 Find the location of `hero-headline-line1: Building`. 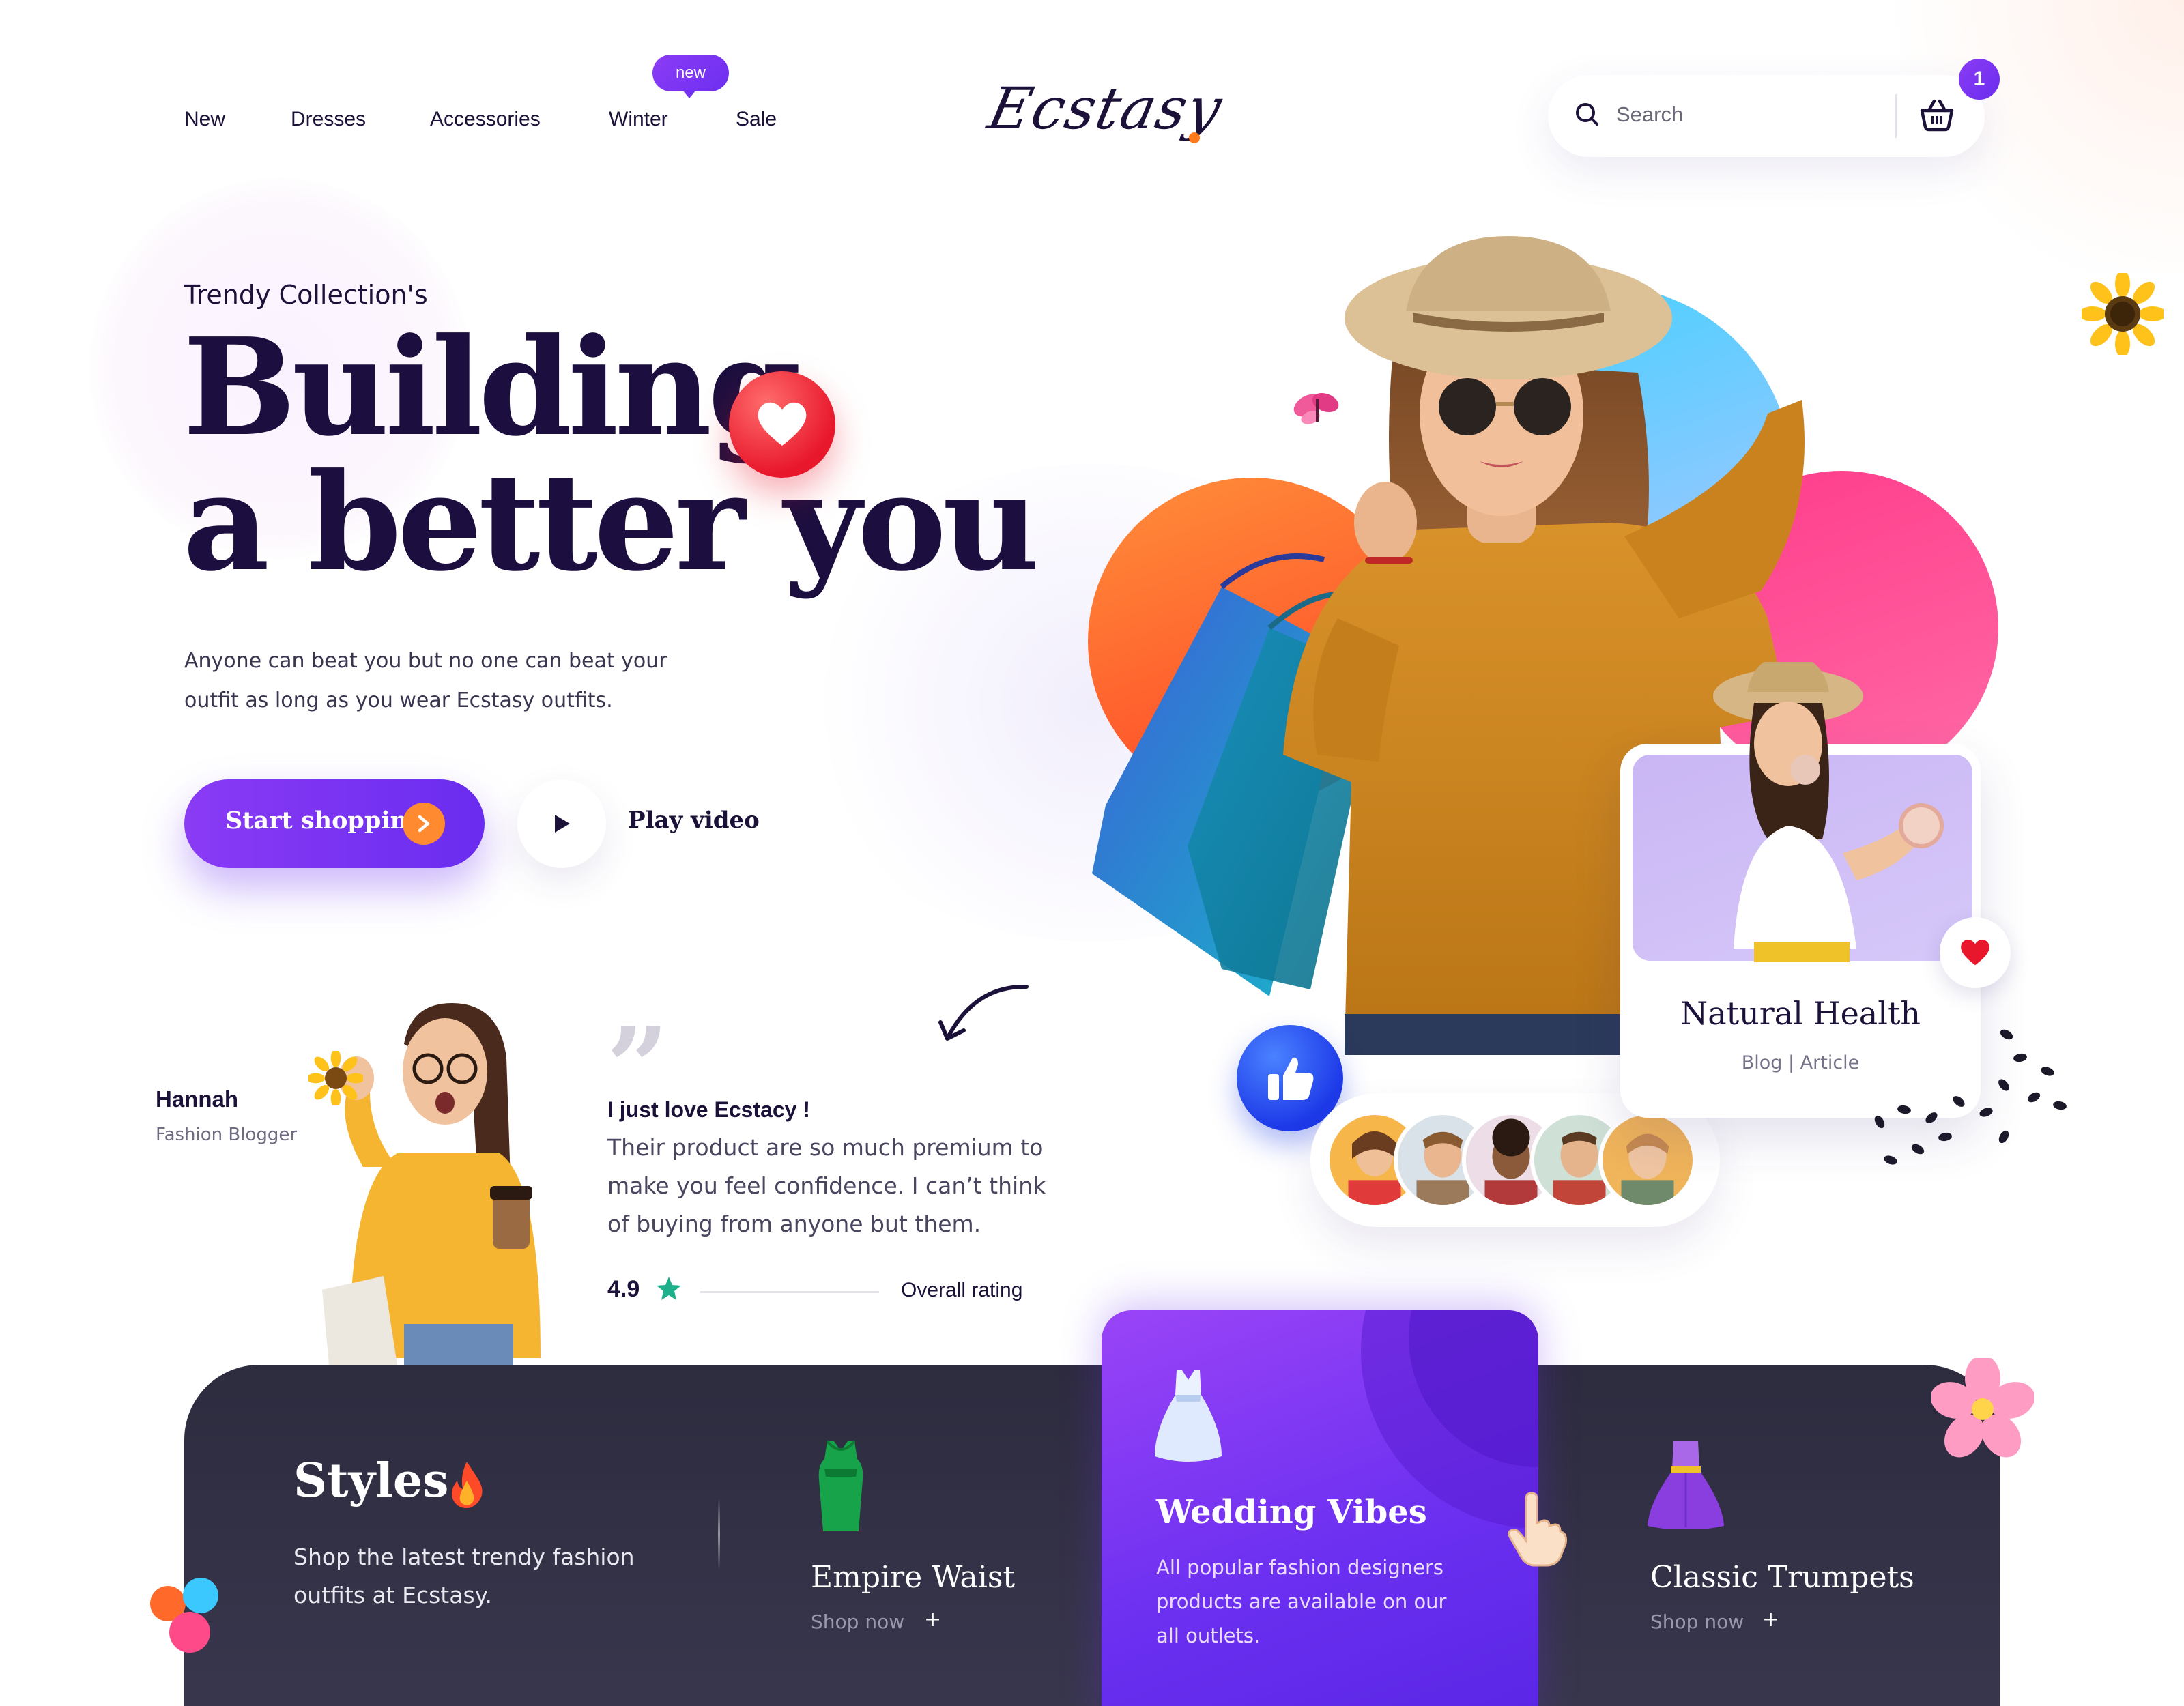

hero-headline-line1: Building is located at coordinates (492, 388).